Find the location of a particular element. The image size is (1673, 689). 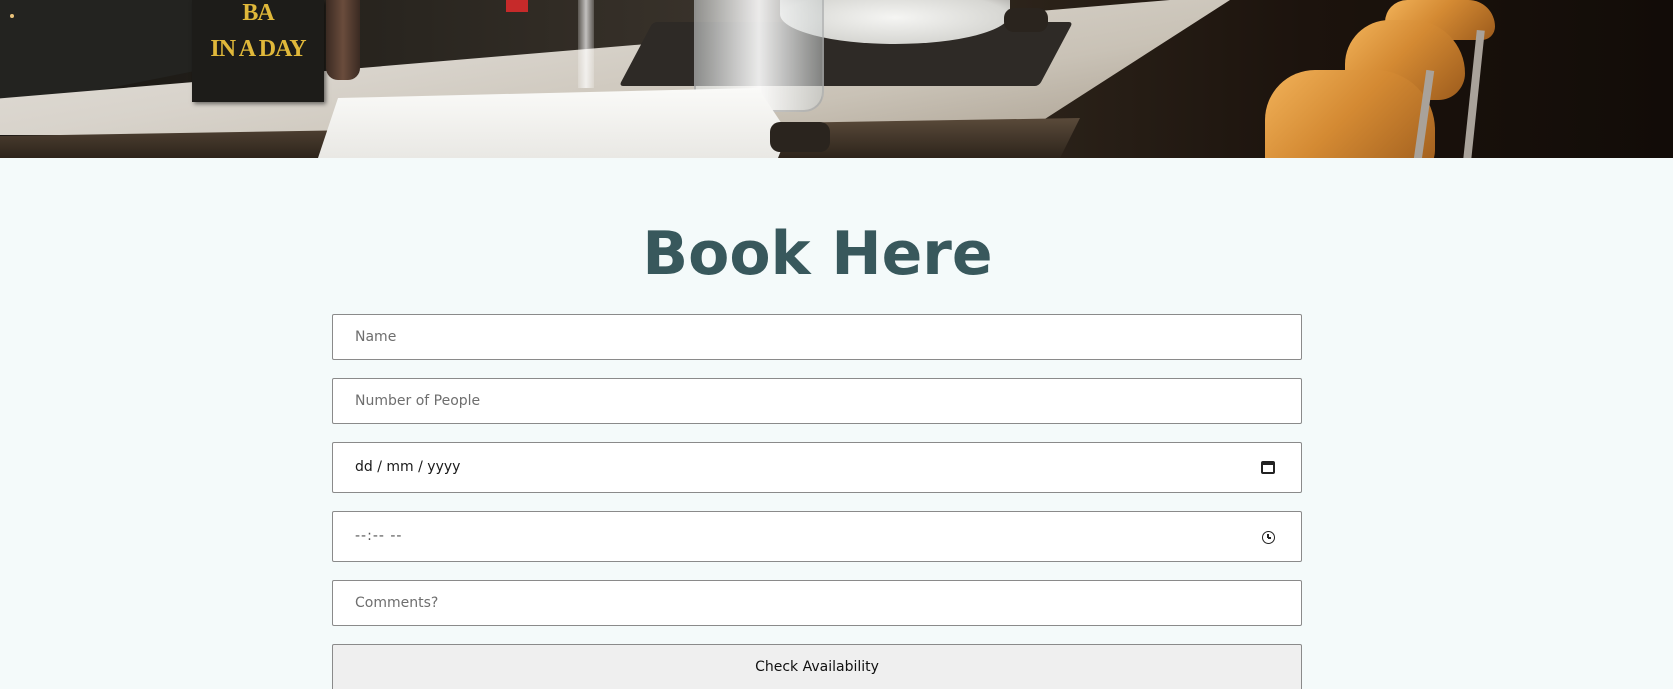

hero-small-glass is located at coordinates (586, 44).